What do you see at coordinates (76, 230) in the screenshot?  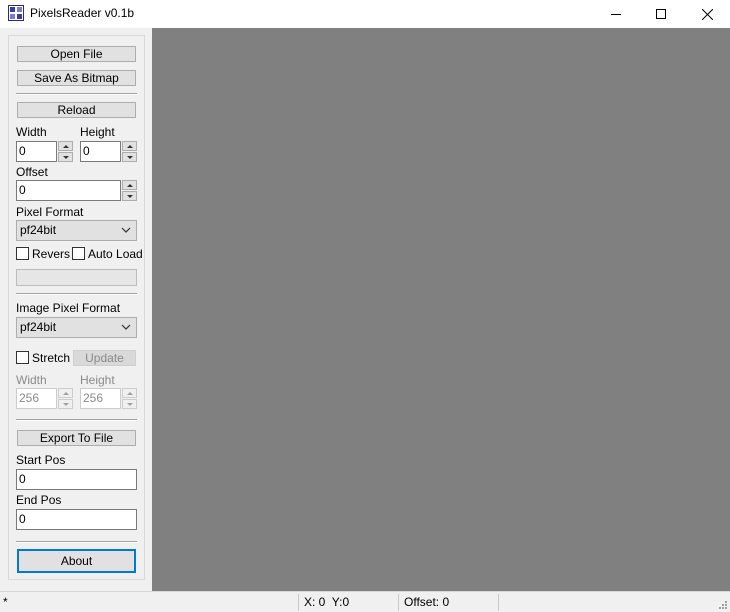 I see `pixel-format-select: pf24bit` at bounding box center [76, 230].